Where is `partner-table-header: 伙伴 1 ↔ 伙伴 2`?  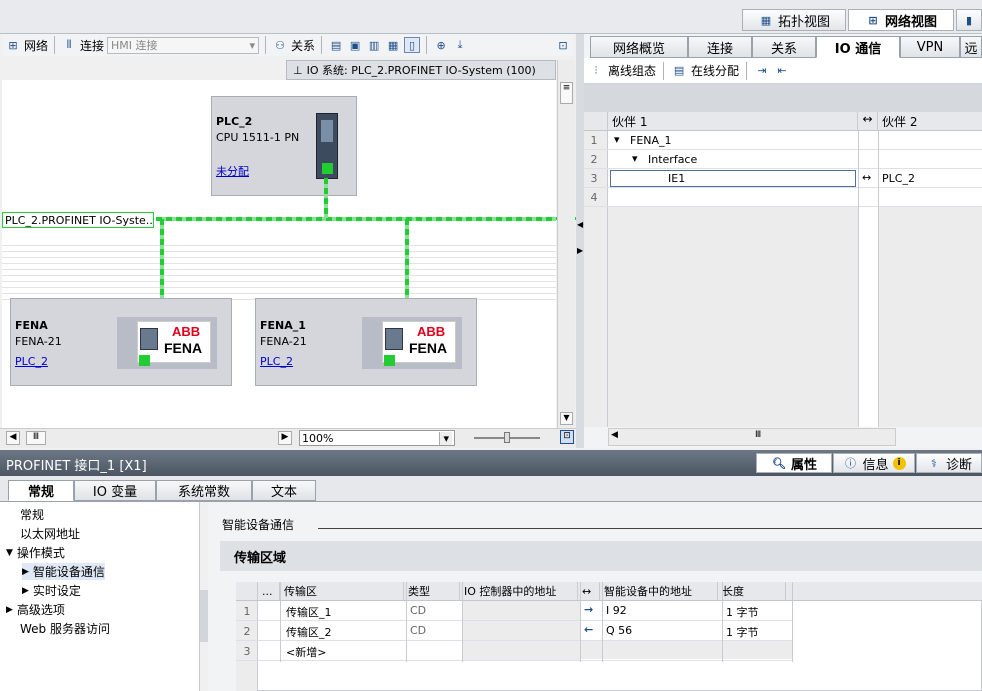 partner-table-header: 伙伴 1 ↔ 伙伴 2 is located at coordinates (783, 121).